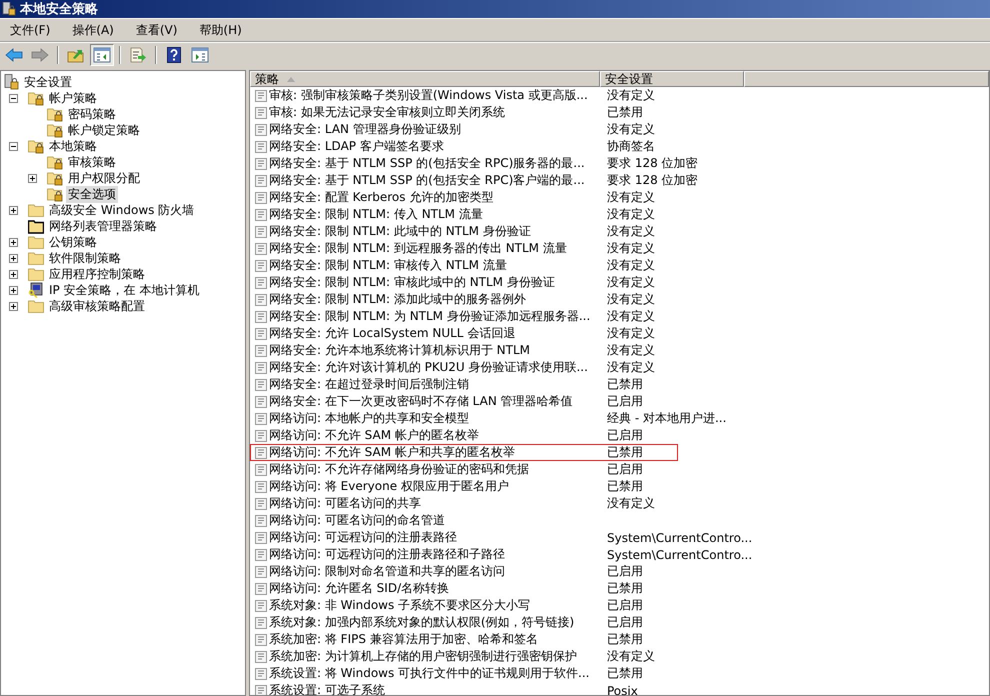 Image resolution: width=990 pixels, height=696 pixels. What do you see at coordinates (93, 30) in the screenshot?
I see `menu-item: 操作(A)` at bounding box center [93, 30].